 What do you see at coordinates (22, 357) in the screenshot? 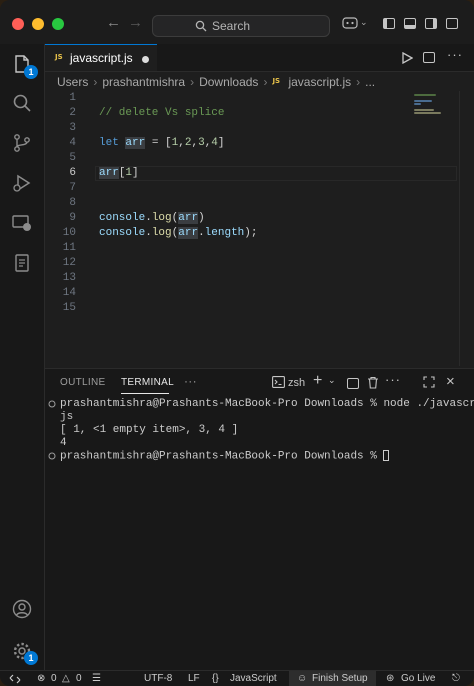
I see `activity-bar: 1 1` at bounding box center [22, 357].